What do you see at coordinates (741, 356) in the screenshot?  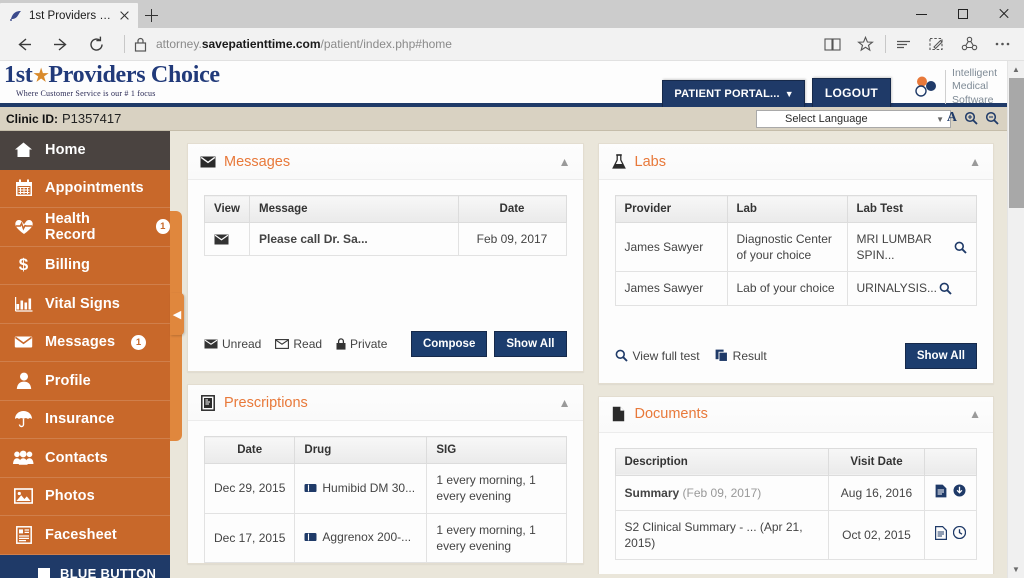 I see `result-link: Result` at bounding box center [741, 356].